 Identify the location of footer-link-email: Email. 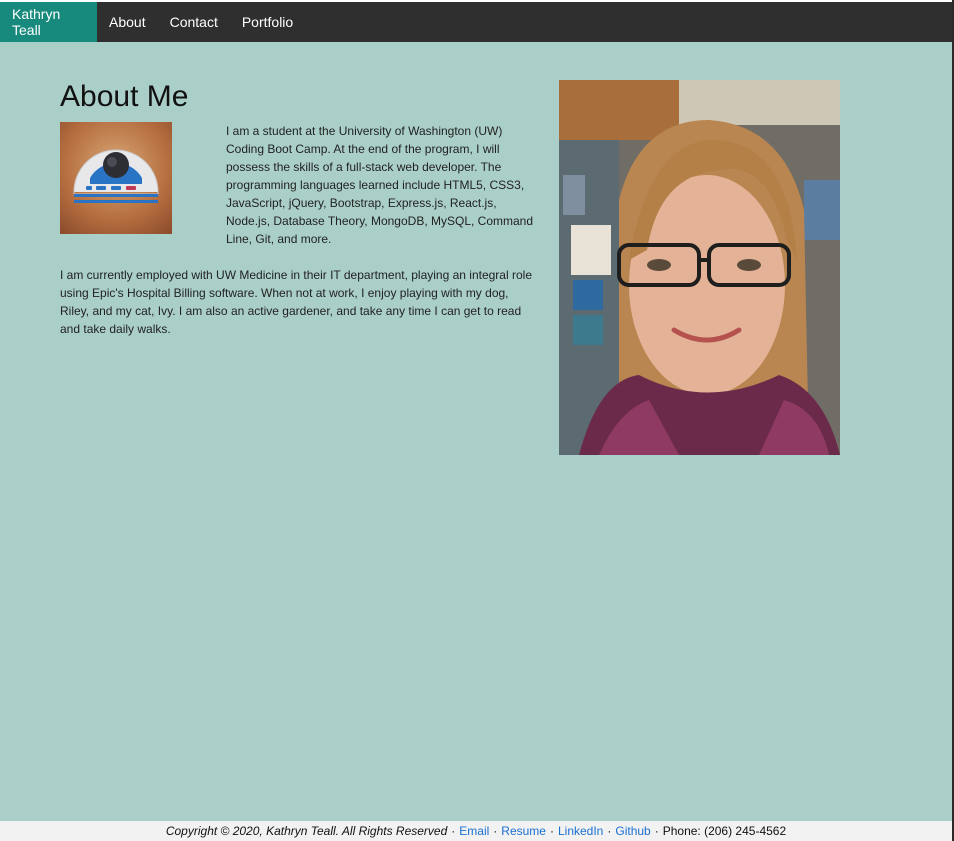
(474, 831).